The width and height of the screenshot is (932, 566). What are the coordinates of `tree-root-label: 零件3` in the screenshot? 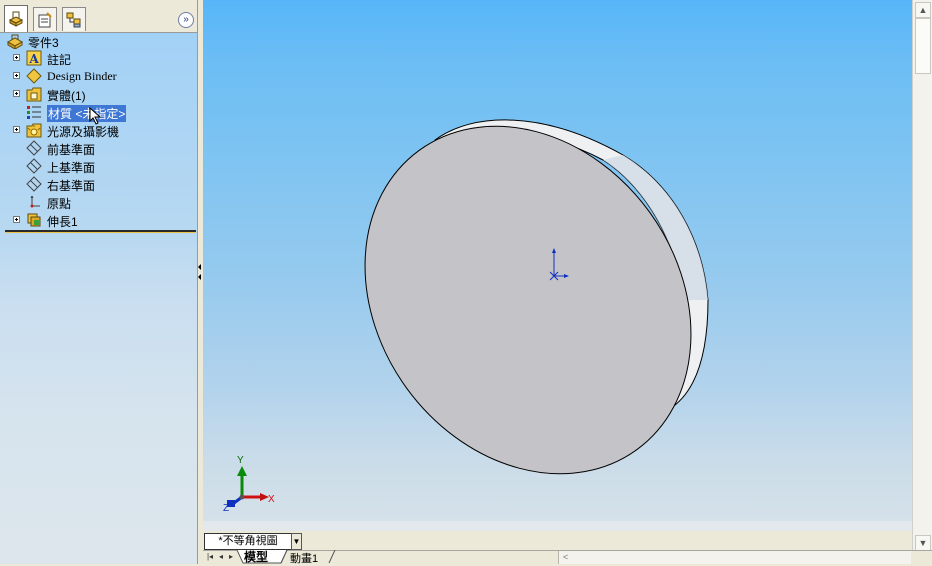 It's located at (43, 43).